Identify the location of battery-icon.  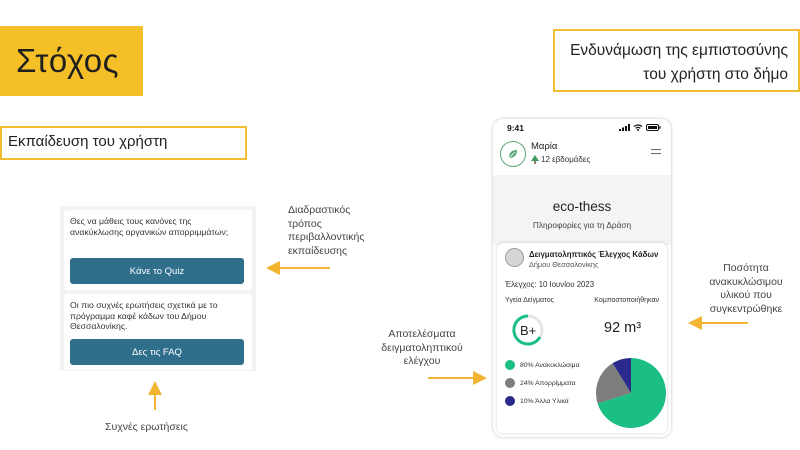
(653, 127).